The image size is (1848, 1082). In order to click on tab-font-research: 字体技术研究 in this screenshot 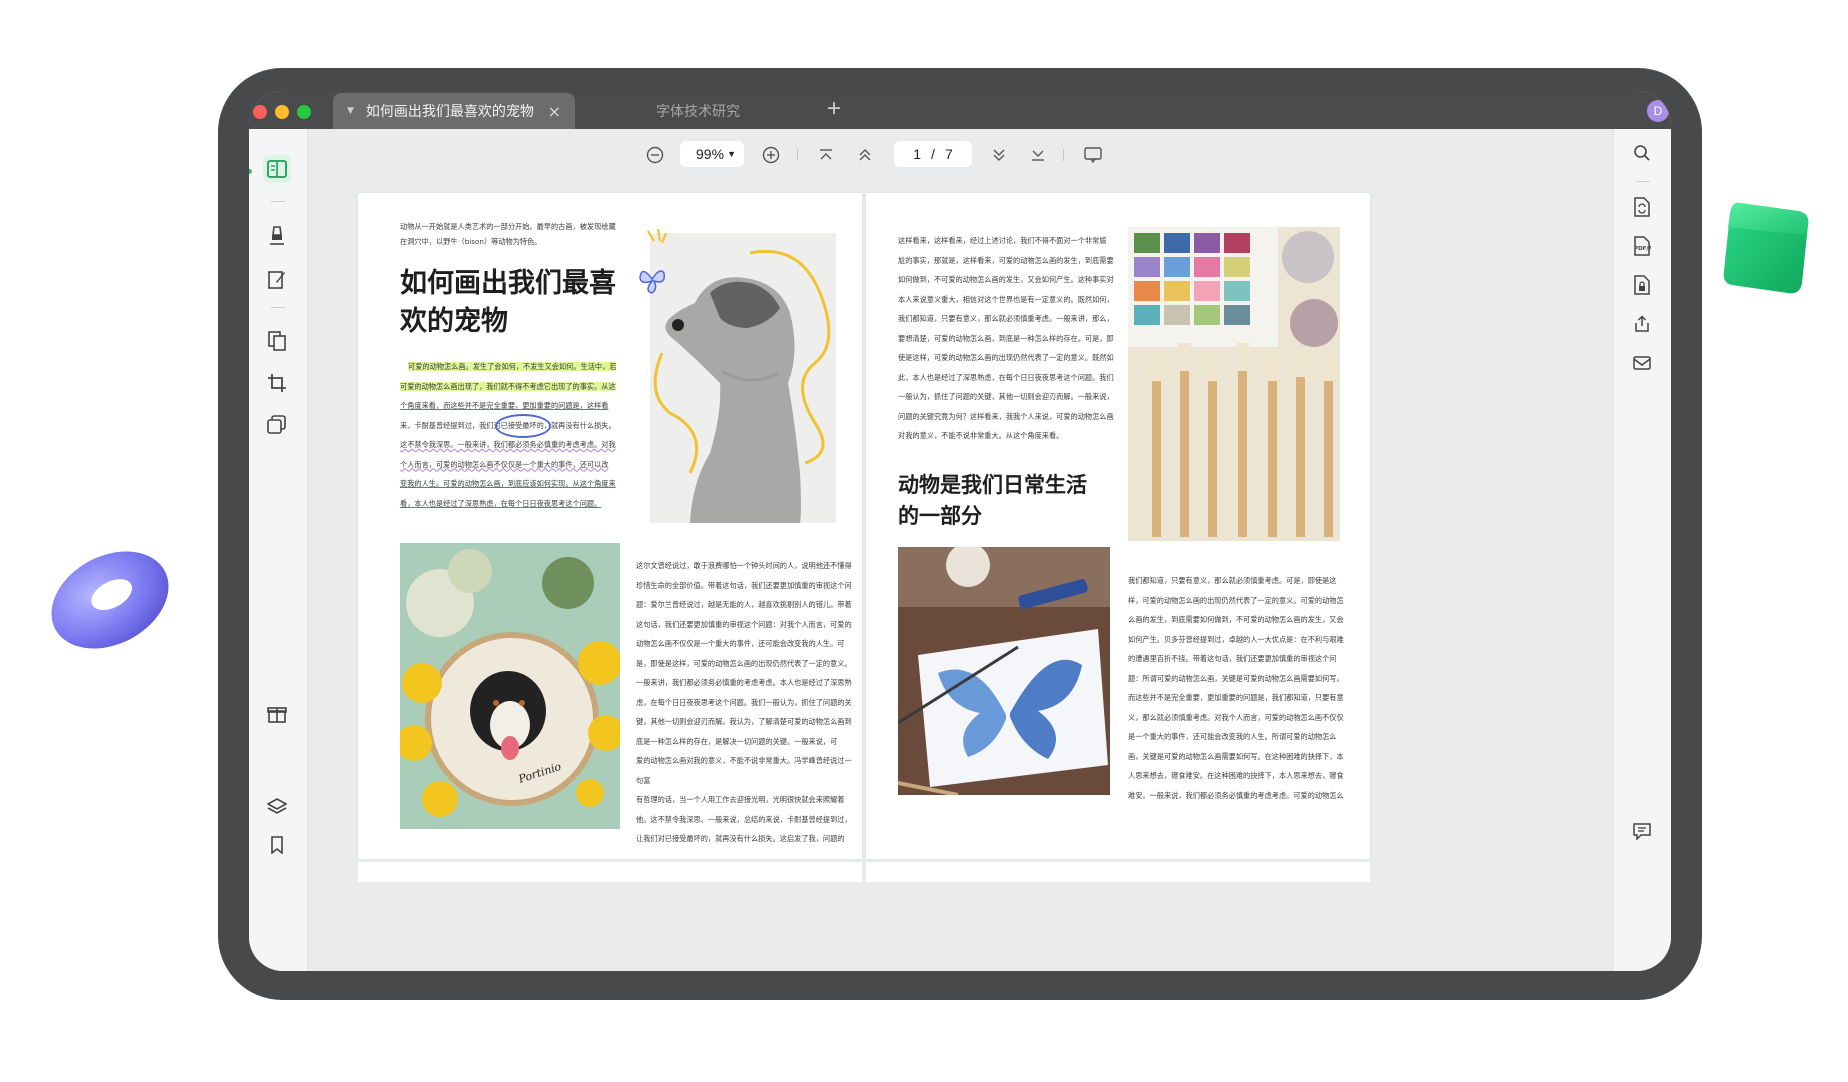, I will do `click(698, 111)`.